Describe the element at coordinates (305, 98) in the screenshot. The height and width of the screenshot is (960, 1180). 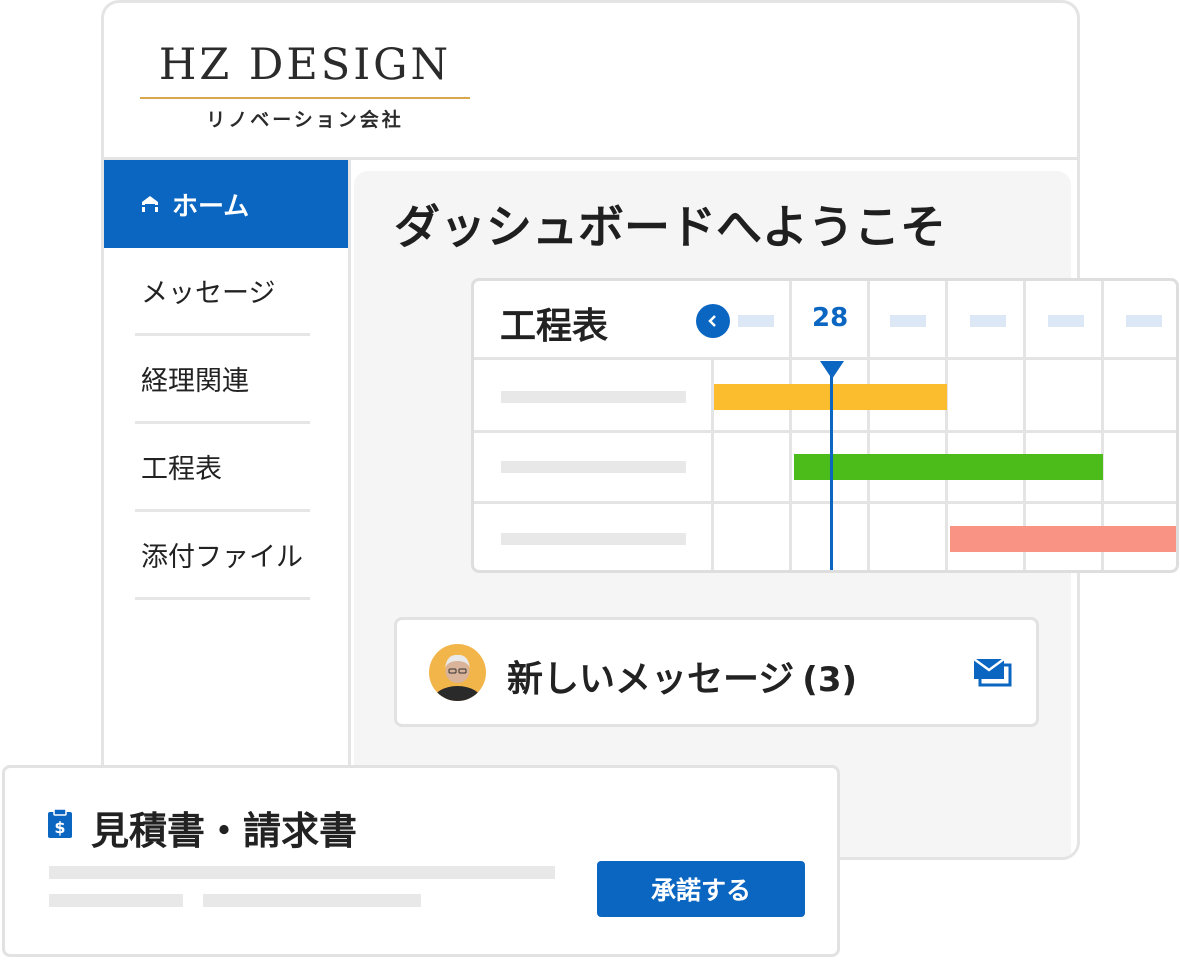
I see `brand-divider` at that location.